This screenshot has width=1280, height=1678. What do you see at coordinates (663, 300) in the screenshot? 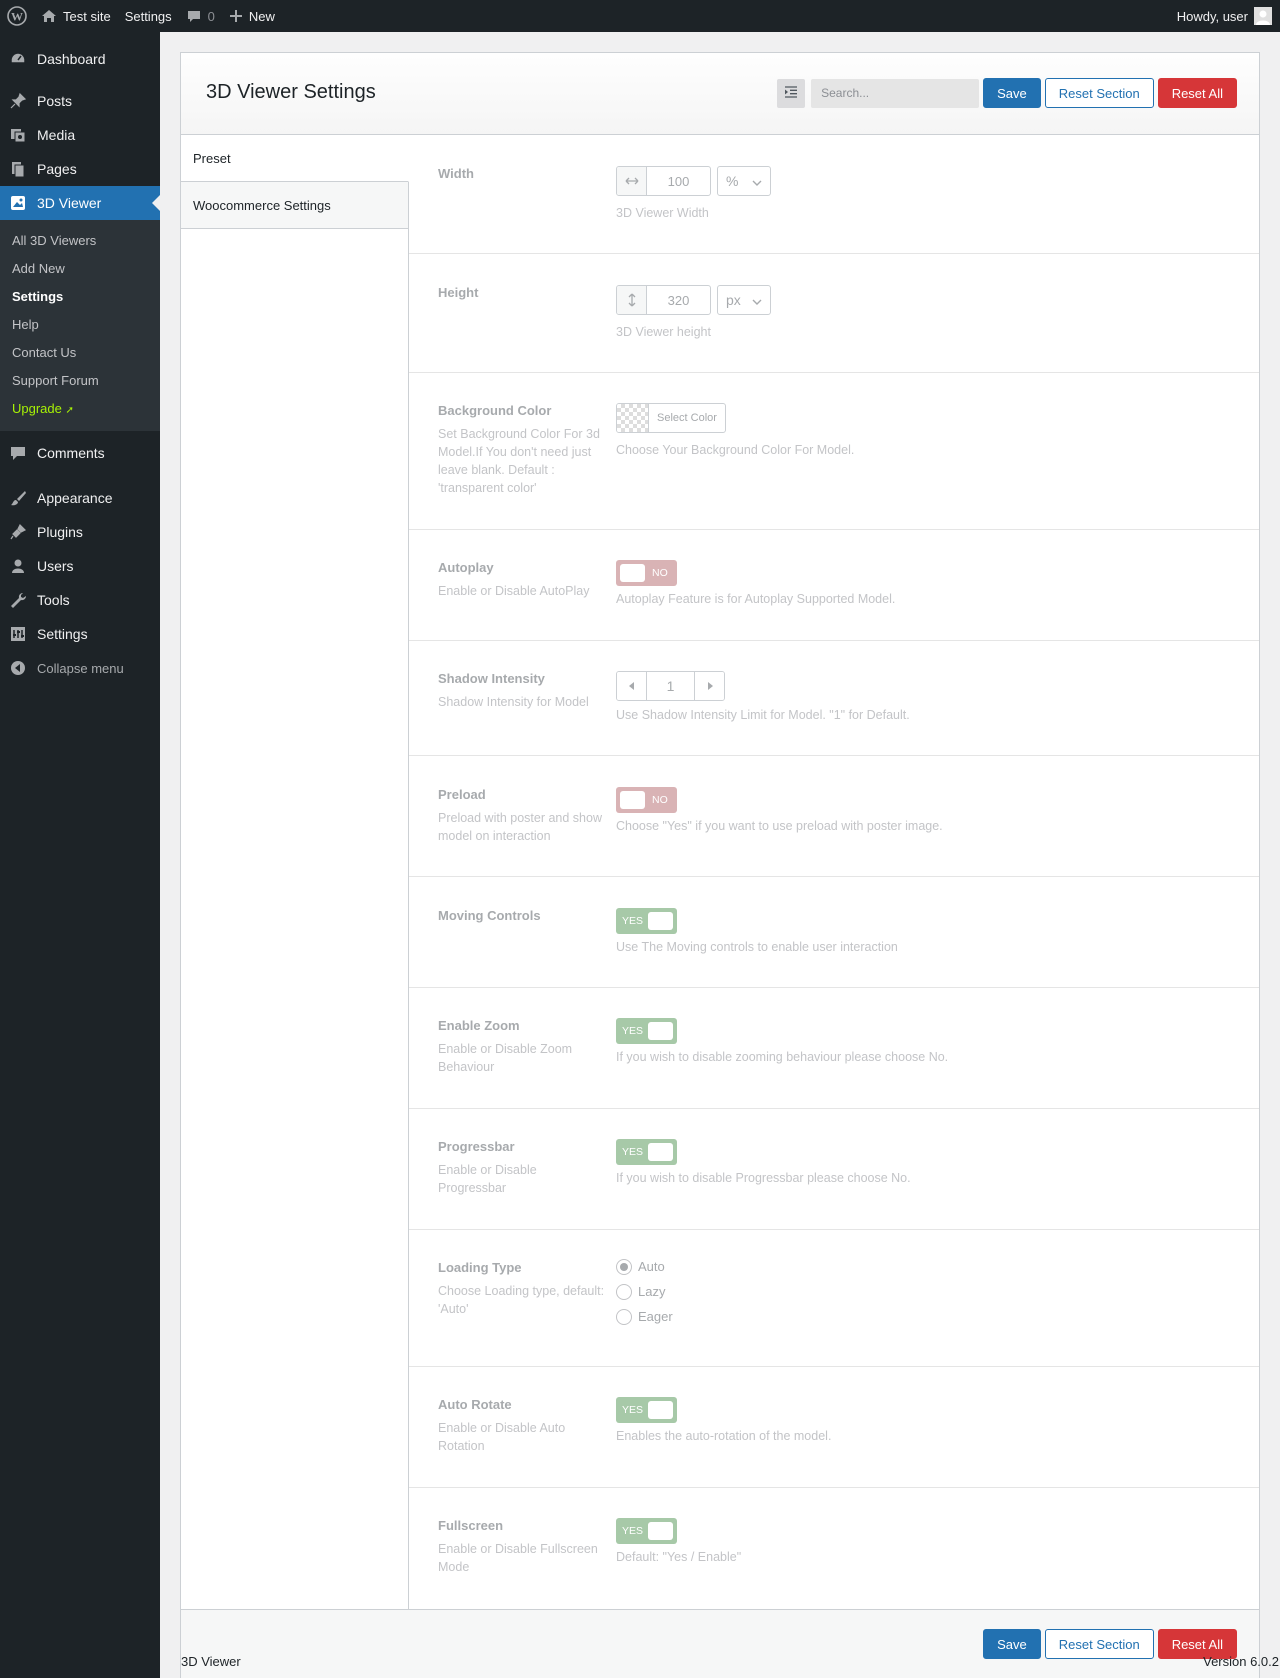
I see `height-input: 320` at bounding box center [663, 300].